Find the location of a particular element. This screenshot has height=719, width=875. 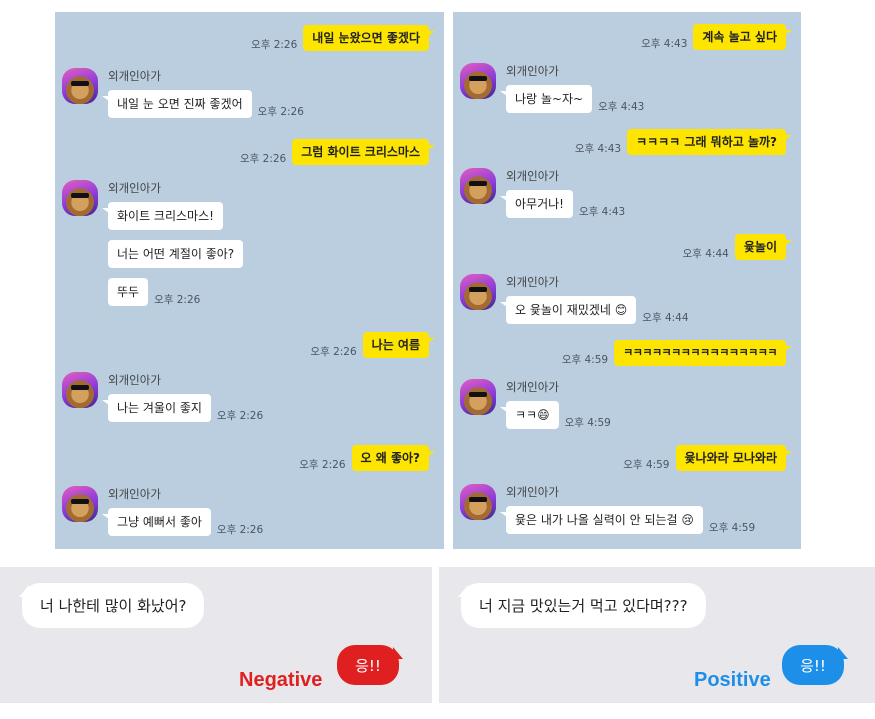

my-message-bubble: 계속 놀고 싶다 is located at coordinates (742, 37).